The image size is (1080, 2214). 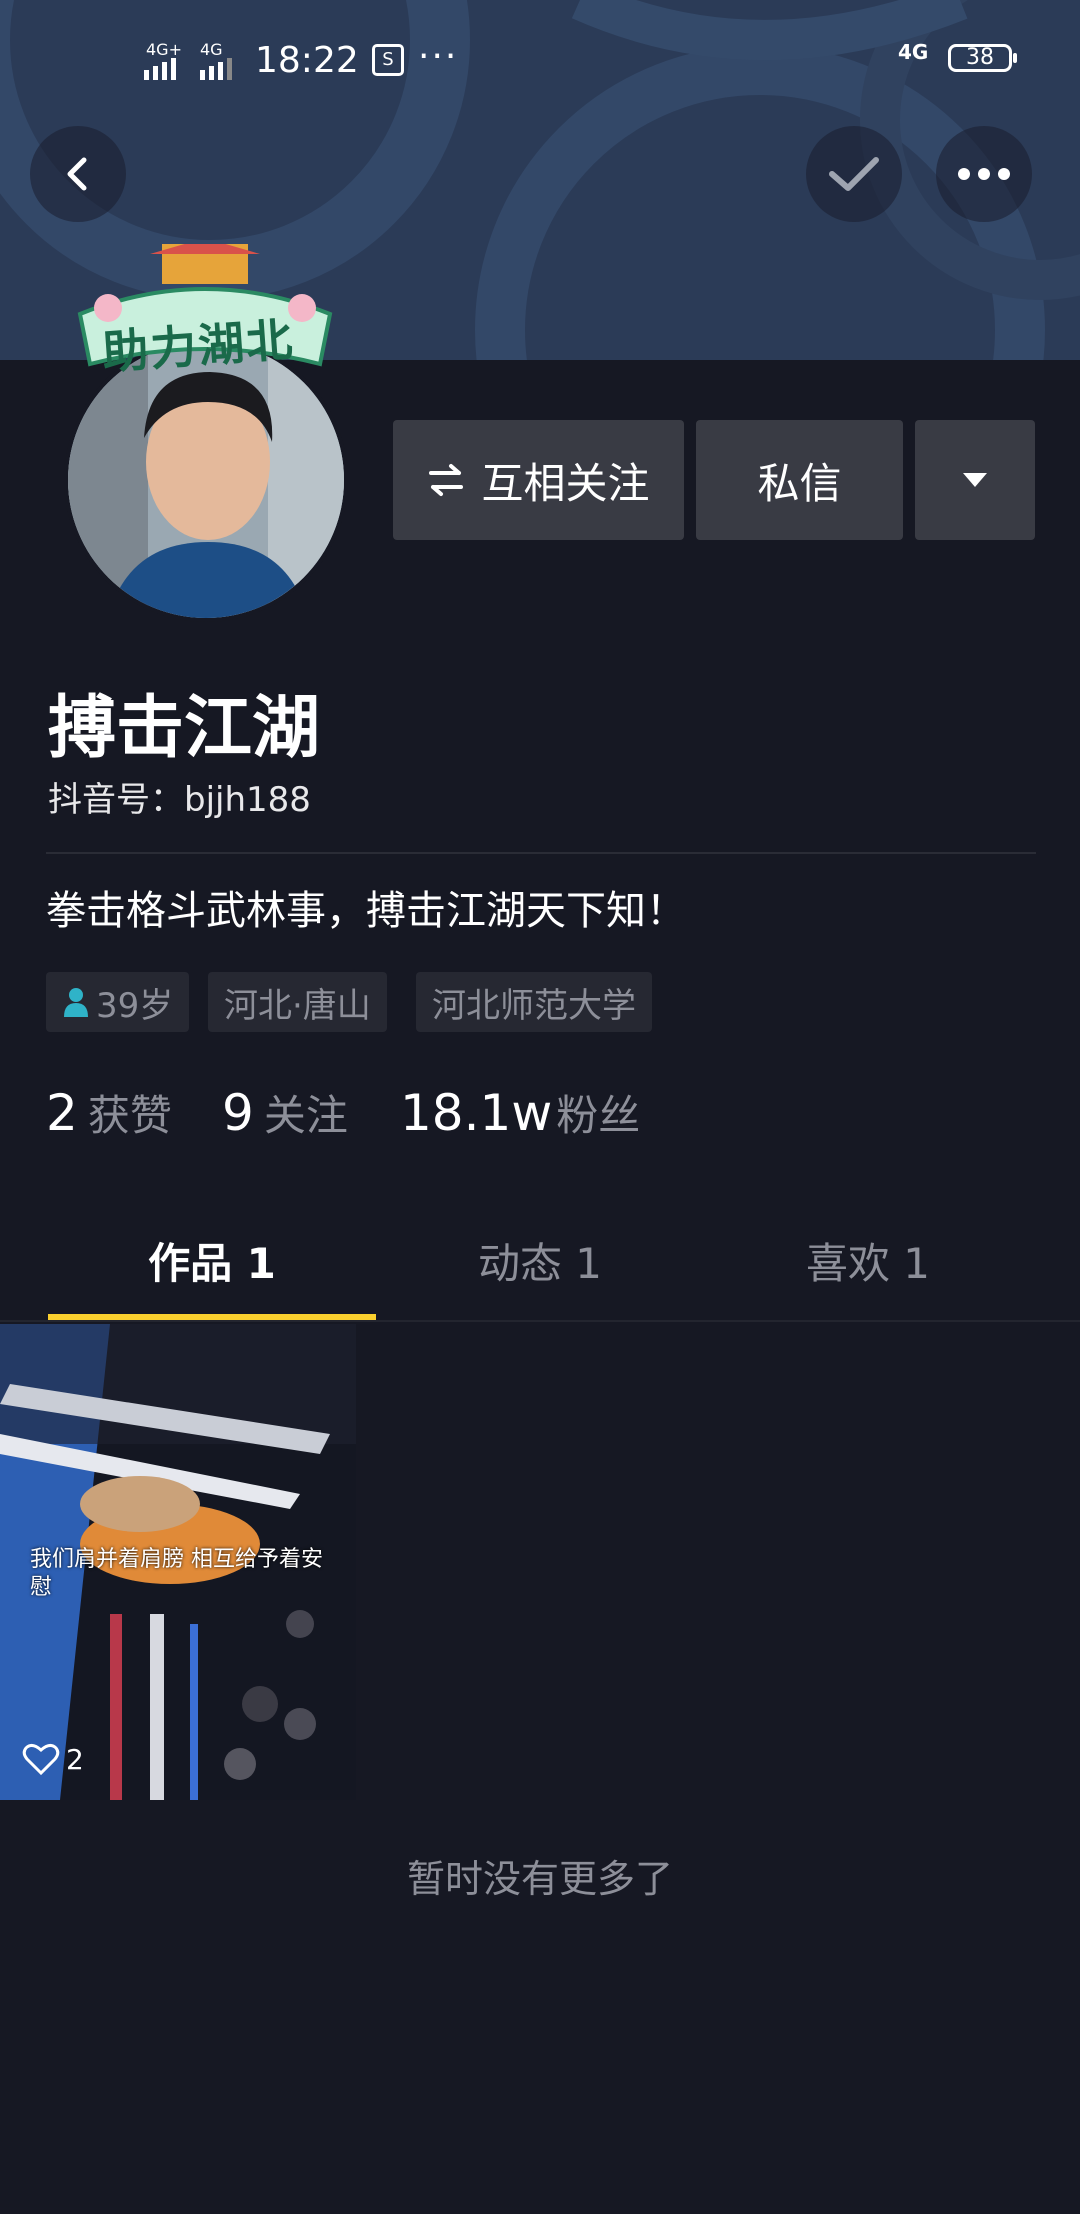 I want to click on followers-stat: 18.1w粉丝, so click(x=520, y=1112).